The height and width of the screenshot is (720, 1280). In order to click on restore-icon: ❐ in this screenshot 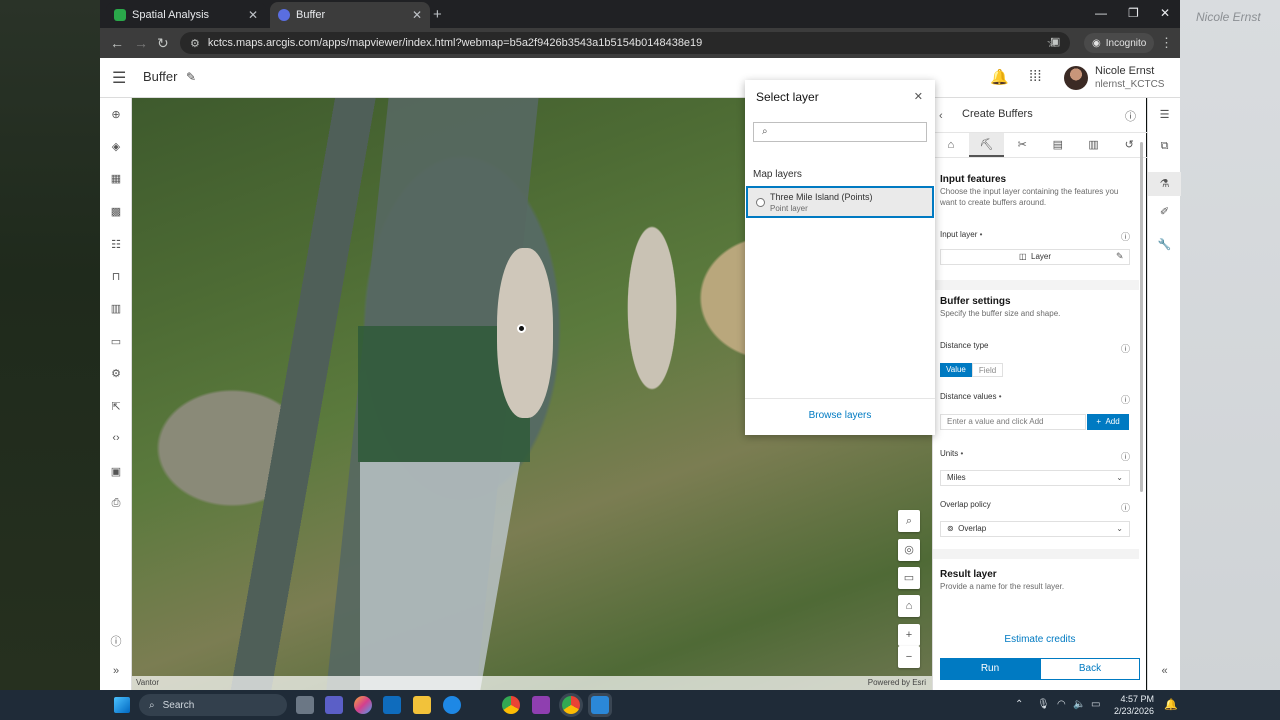, I will do `click(1133, 13)`.